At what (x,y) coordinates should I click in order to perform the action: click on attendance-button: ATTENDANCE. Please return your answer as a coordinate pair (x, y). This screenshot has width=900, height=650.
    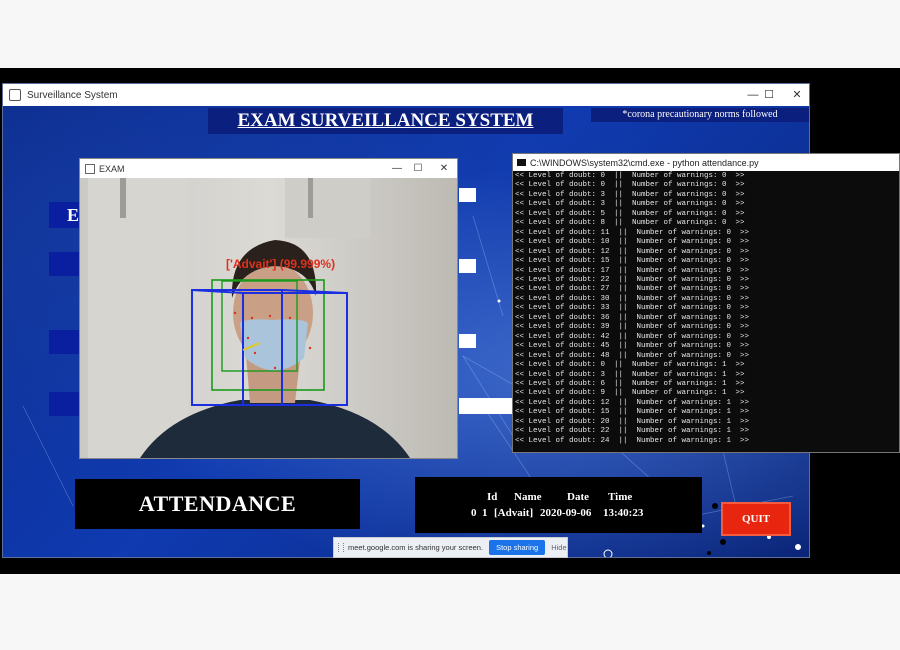
    Looking at the image, I should click on (217, 504).